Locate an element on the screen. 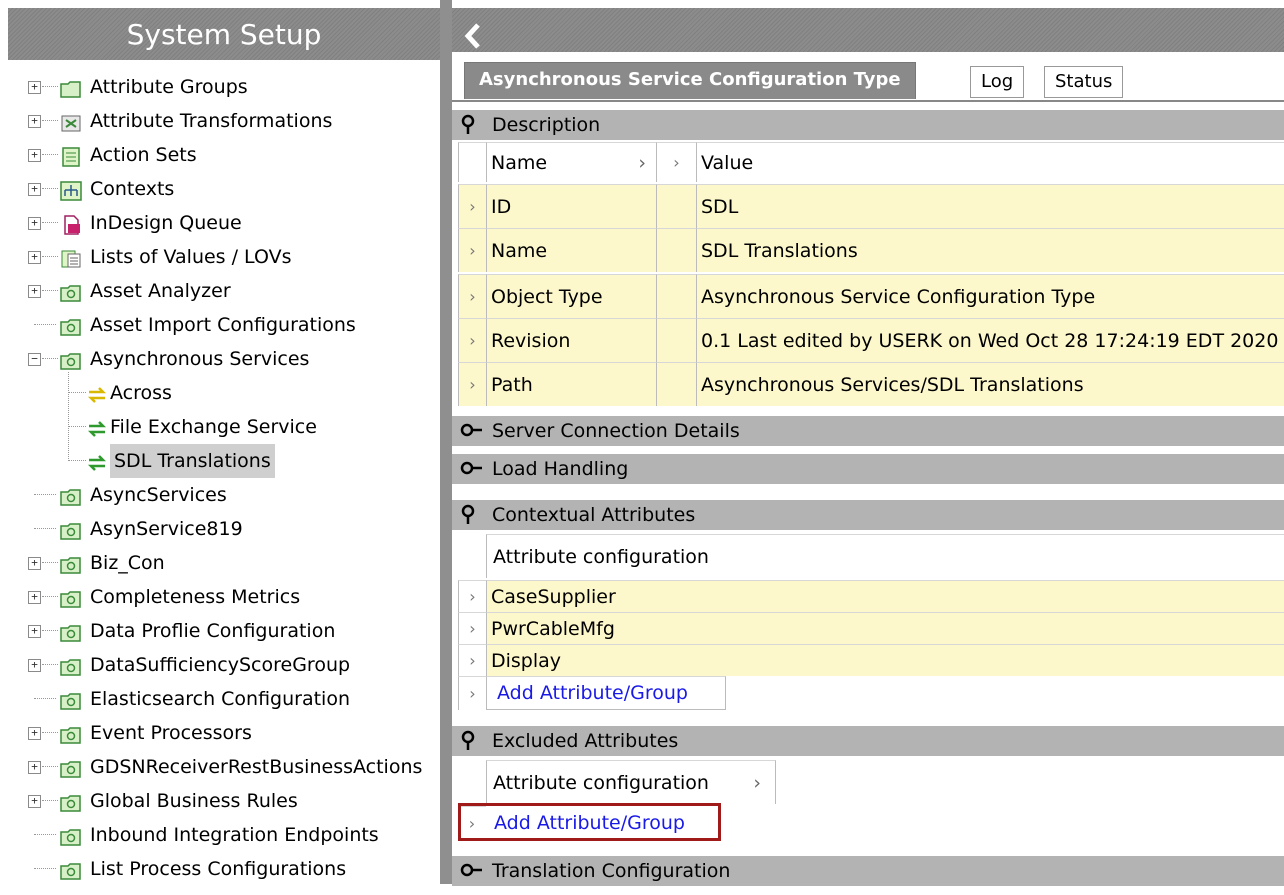 This screenshot has width=1284, height=895. tree-node-label: File Exchange Service is located at coordinates (213, 427).